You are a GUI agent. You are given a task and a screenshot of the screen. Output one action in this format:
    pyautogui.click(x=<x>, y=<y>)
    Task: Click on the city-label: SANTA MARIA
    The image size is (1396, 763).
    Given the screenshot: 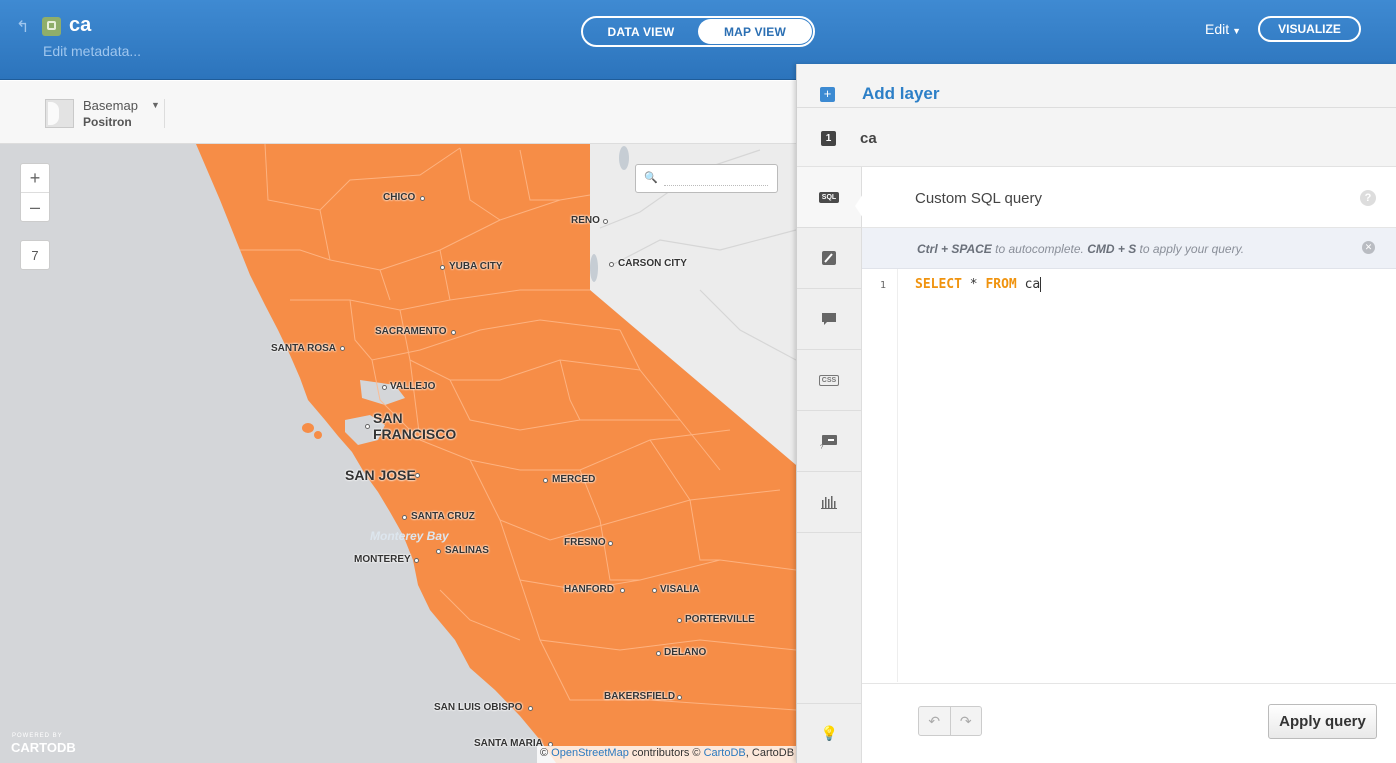 What is the action you would take?
    pyautogui.click(x=508, y=743)
    